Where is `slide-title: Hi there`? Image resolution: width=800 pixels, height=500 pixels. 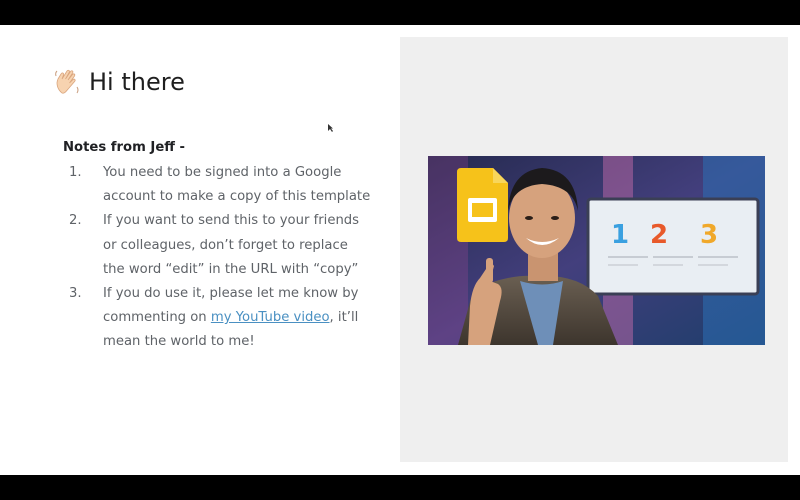
slide-title: Hi there is located at coordinates (119, 82).